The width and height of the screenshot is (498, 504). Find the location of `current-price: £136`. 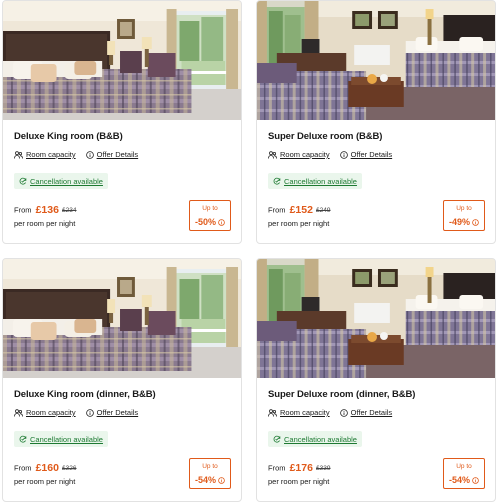

current-price: £136 is located at coordinates (47, 210).